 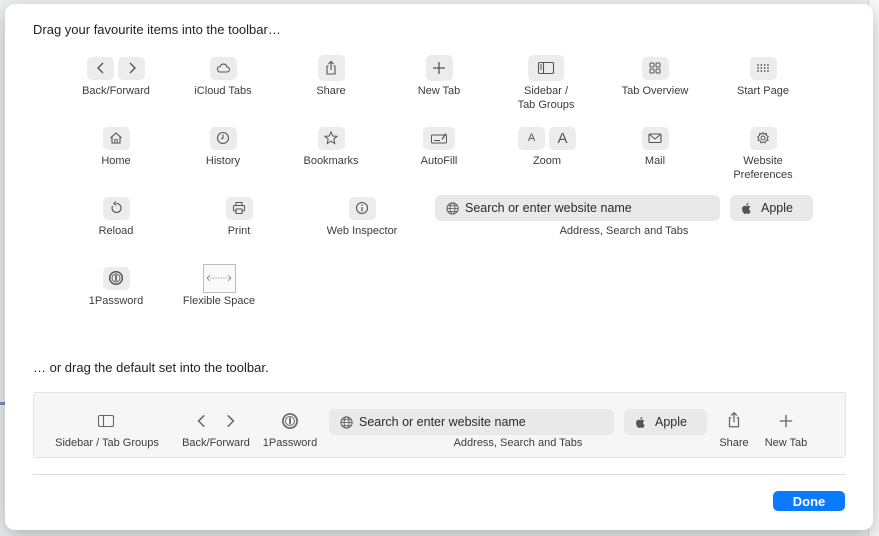 I want to click on default-address-bar: Search or enter website name, so click(x=471, y=422).